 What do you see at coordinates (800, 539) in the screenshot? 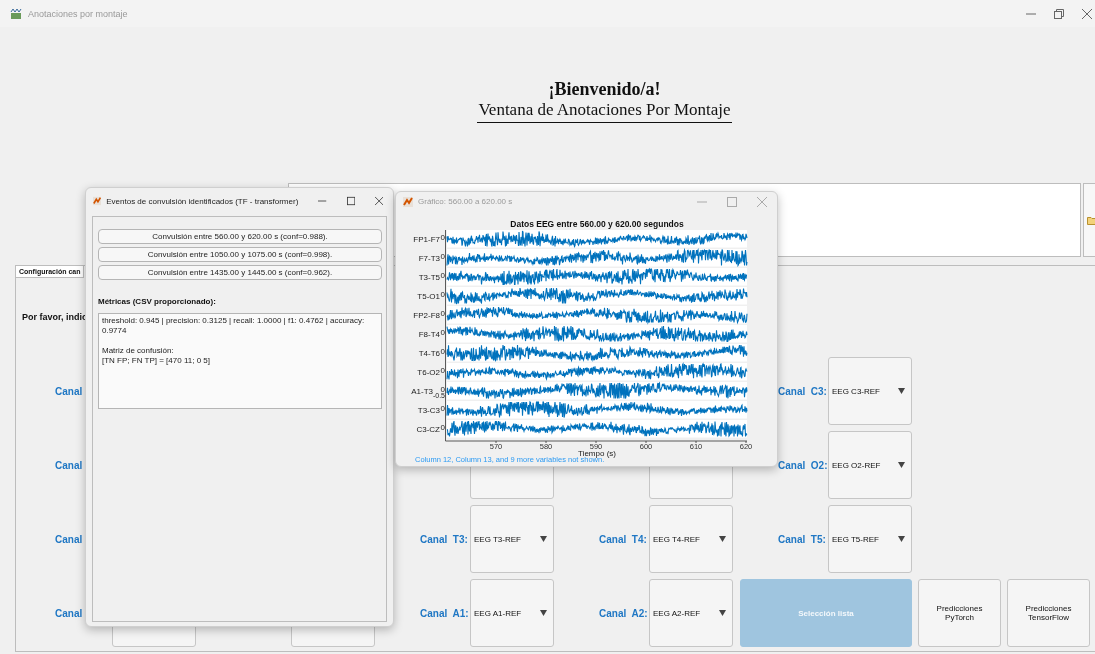
I see `channel-label: Canal T5:` at bounding box center [800, 539].